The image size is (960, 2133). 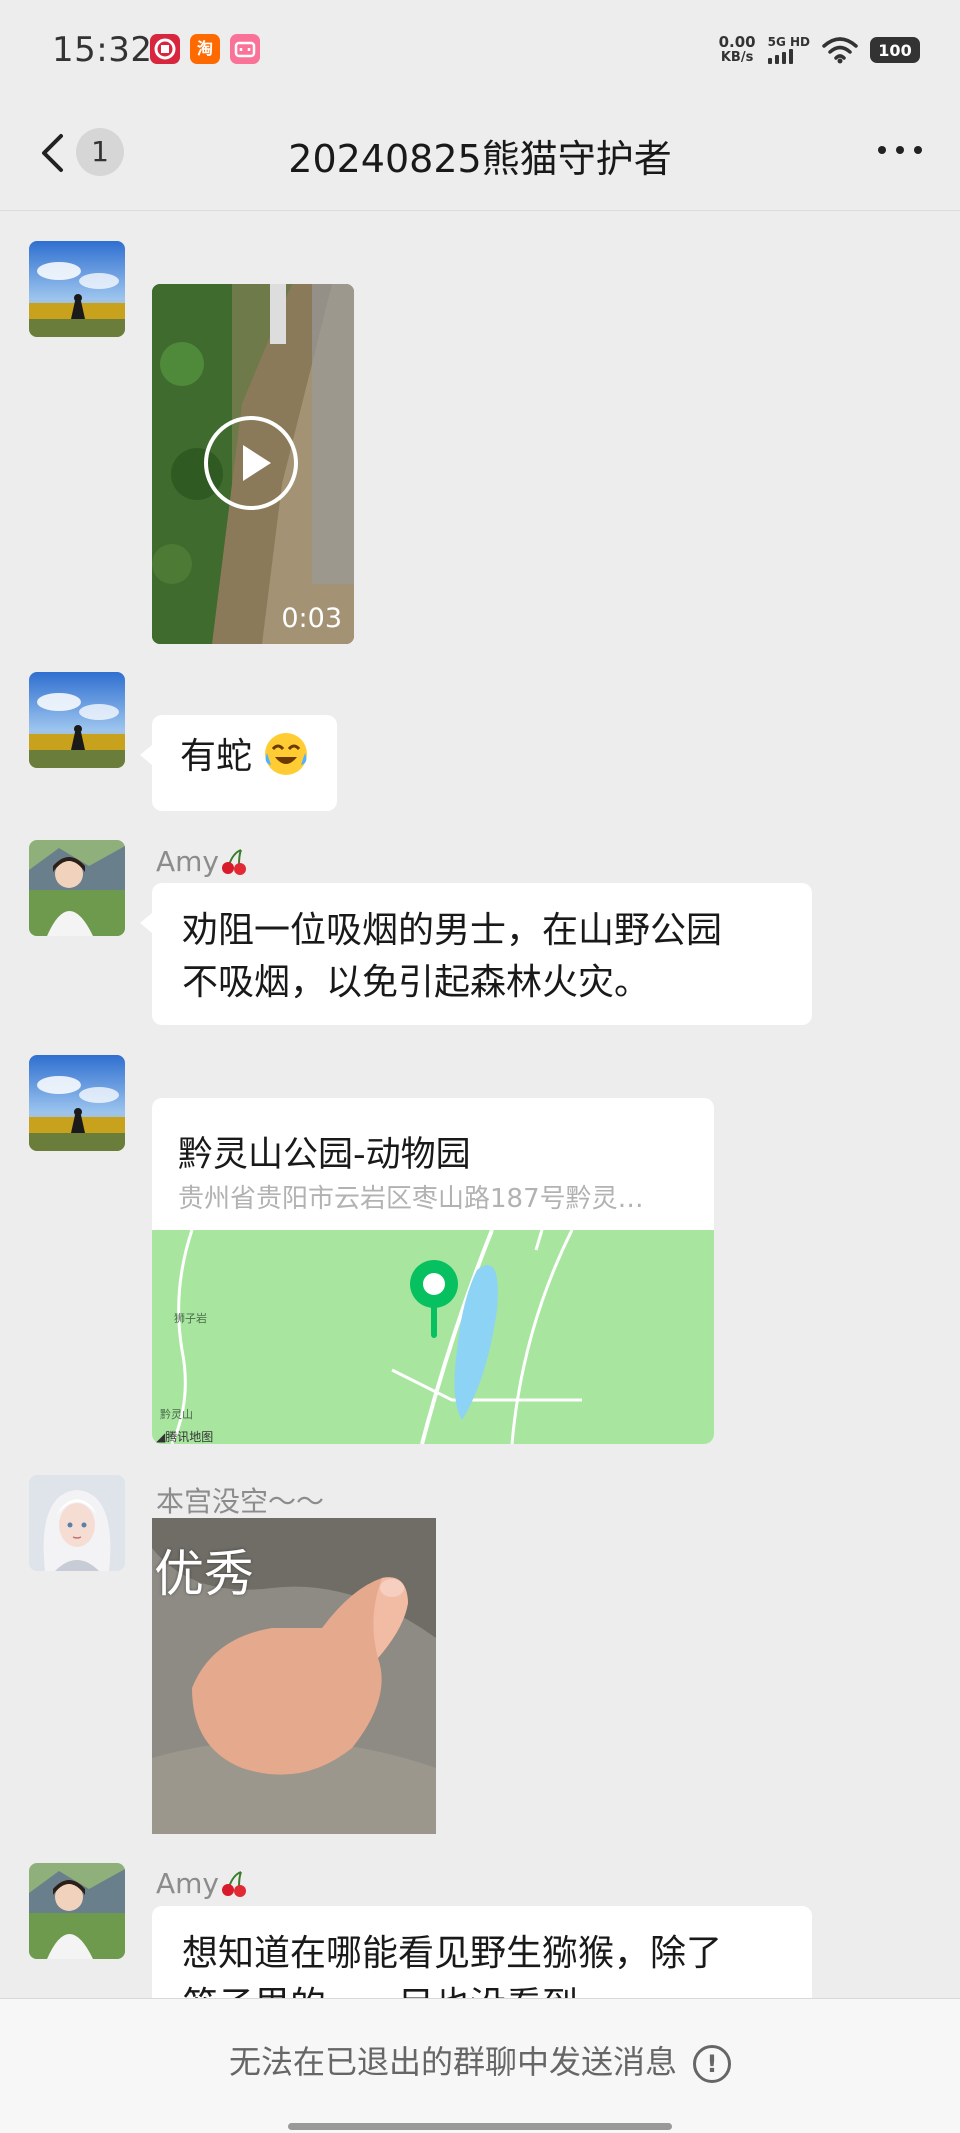 I want to click on chat-header: 1 20240825熊猫守护者, so click(x=480, y=155).